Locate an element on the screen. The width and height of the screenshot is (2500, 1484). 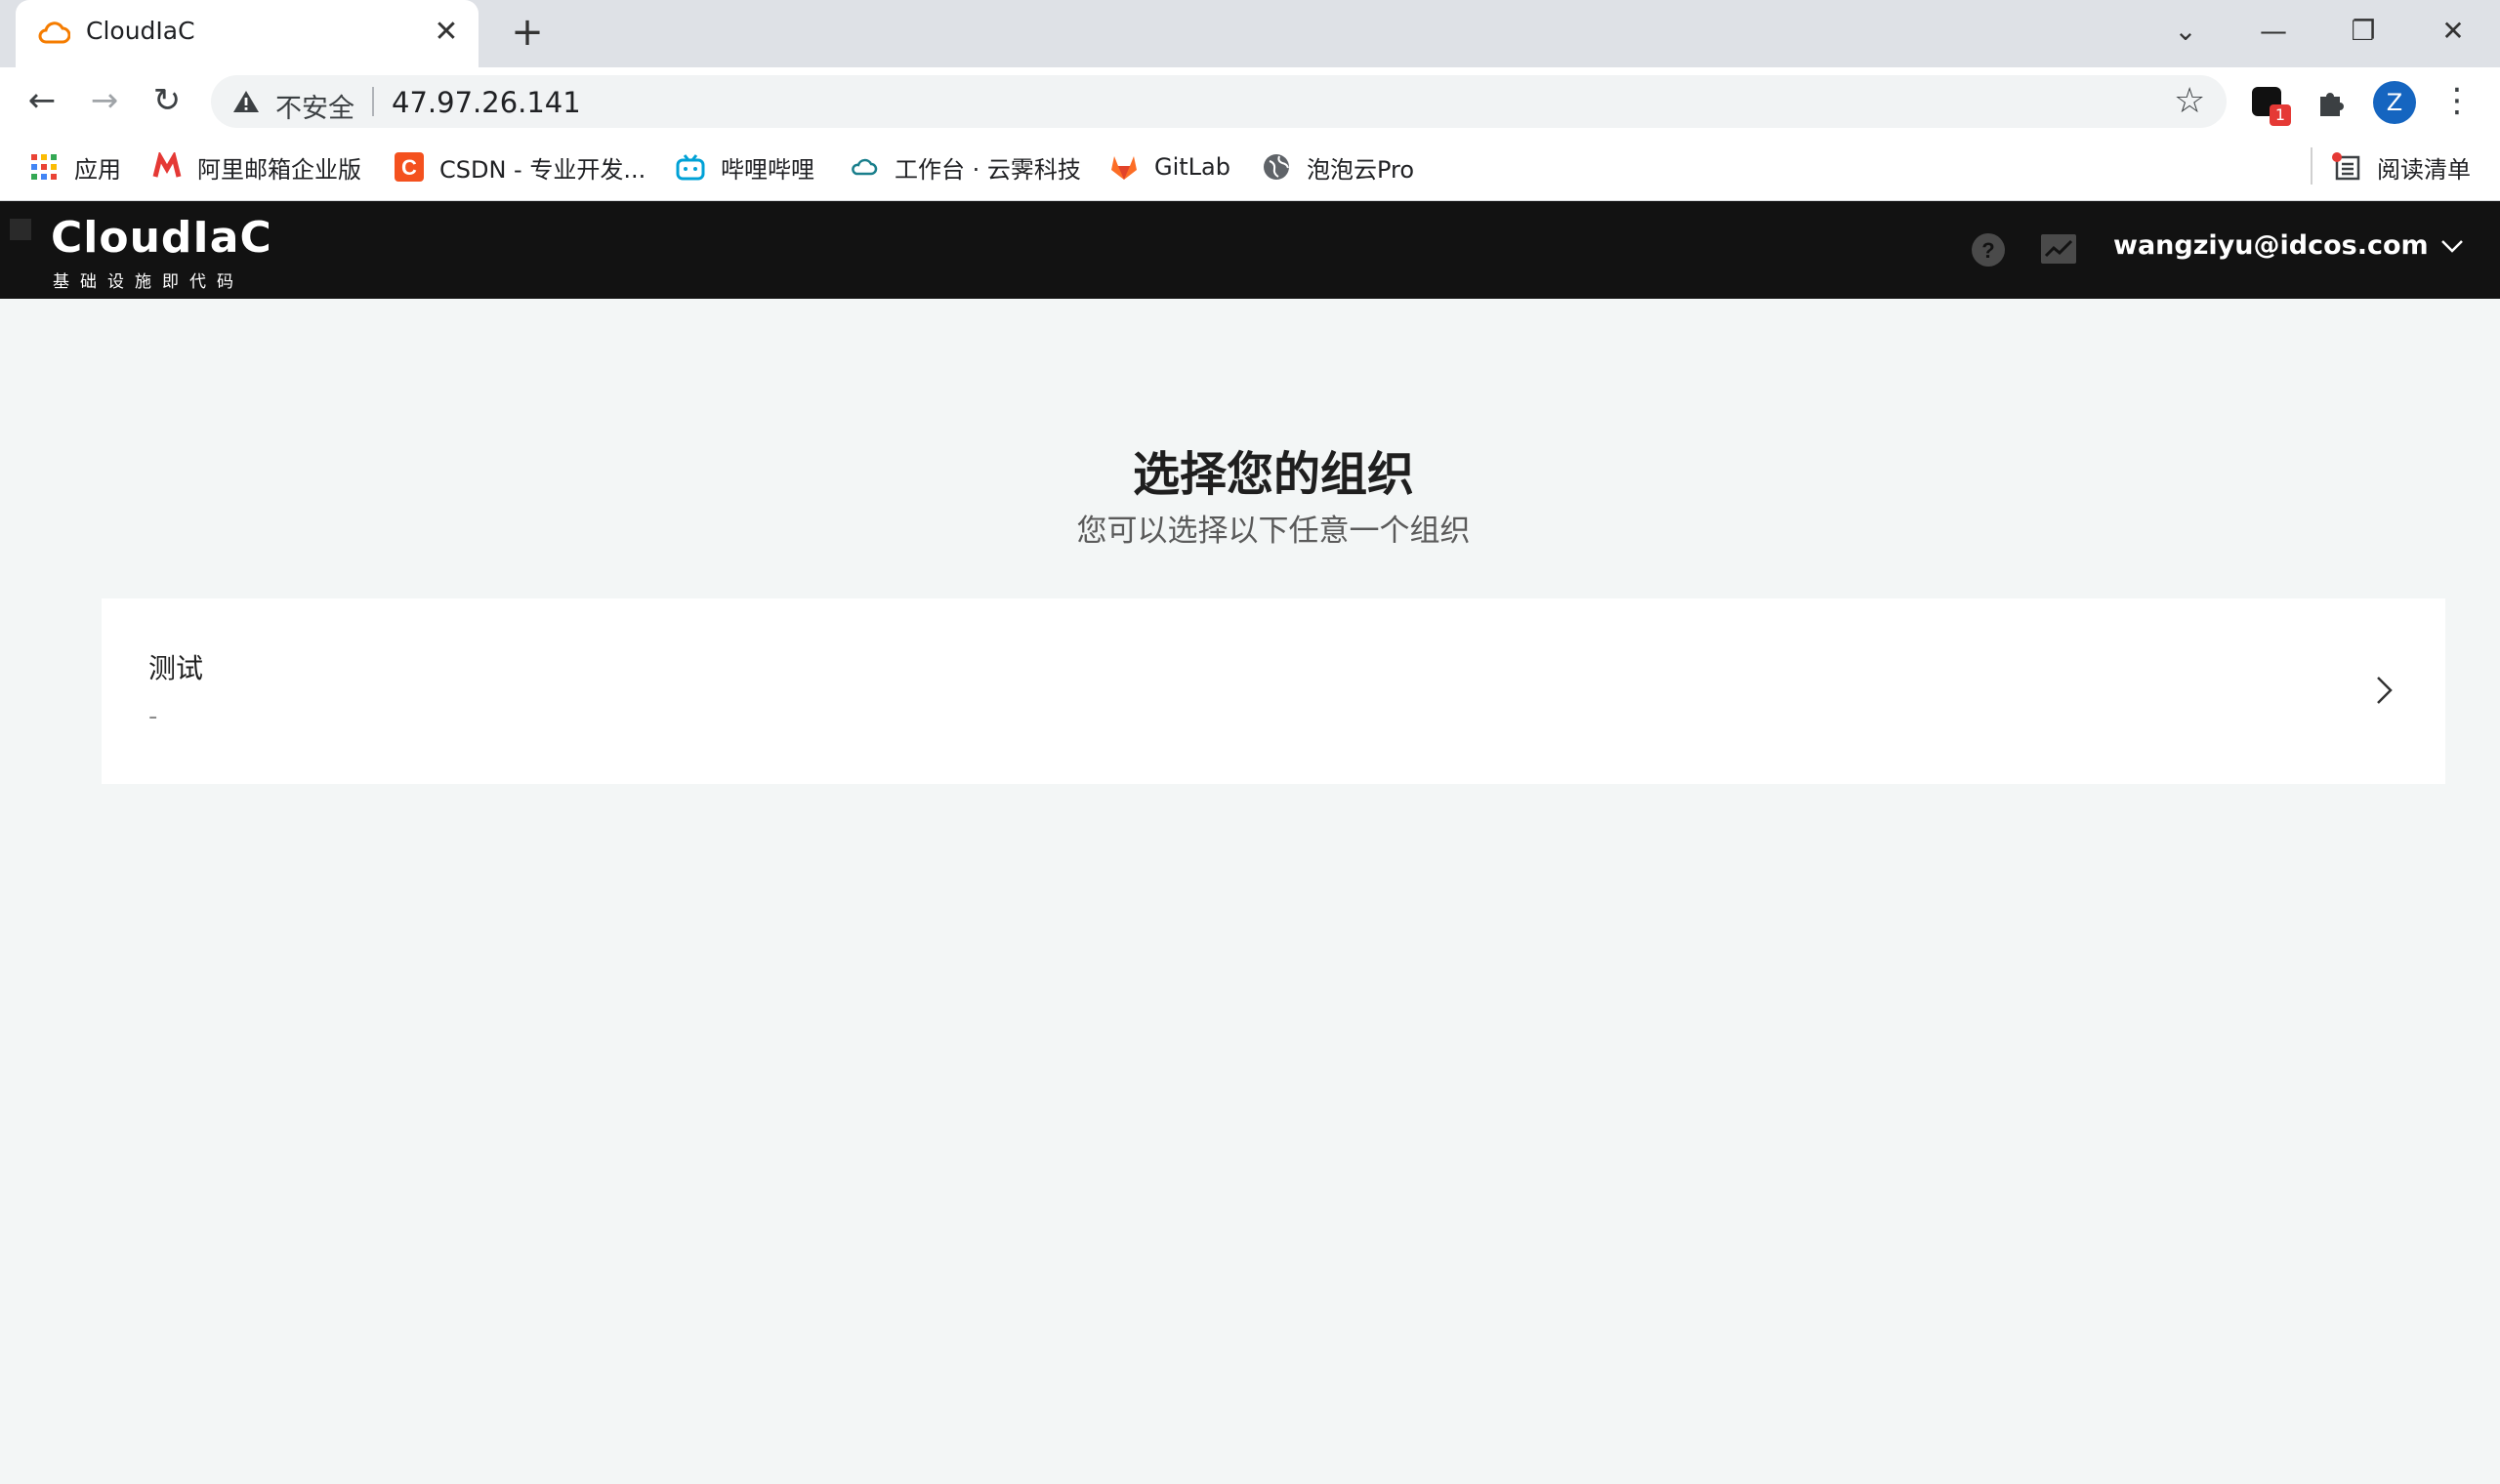
page-subtitle: 您可以选择以下任意一个组织 is located at coordinates (1273, 532).